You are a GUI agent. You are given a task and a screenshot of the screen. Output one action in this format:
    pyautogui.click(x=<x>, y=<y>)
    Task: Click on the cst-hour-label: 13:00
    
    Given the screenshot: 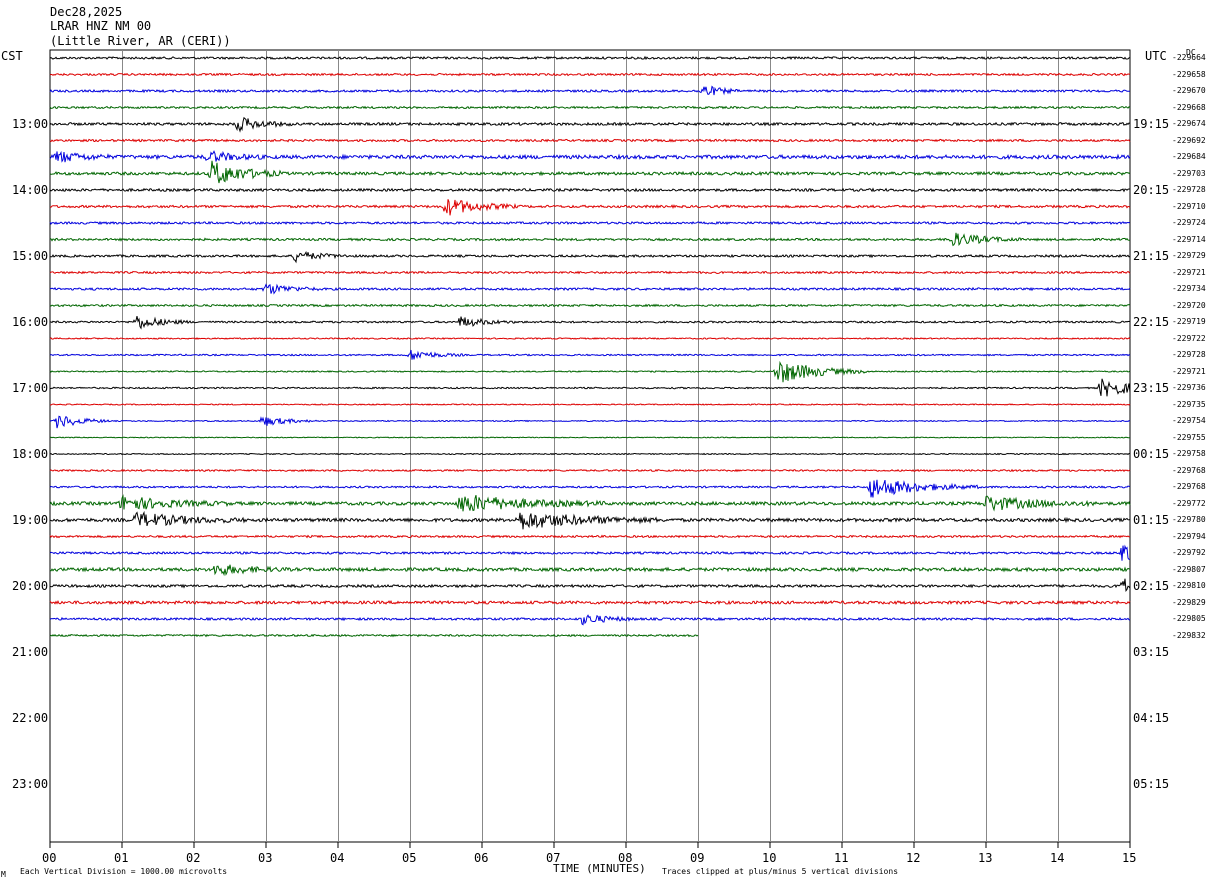 What is the action you would take?
    pyautogui.click(x=30, y=124)
    